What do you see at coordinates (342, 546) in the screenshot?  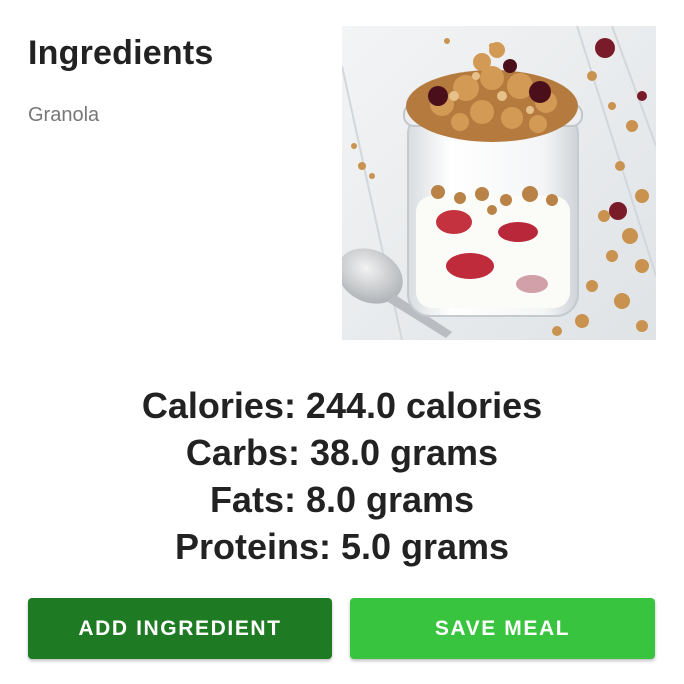 I see `proteins-text: Proteins: 5.0 grams` at bounding box center [342, 546].